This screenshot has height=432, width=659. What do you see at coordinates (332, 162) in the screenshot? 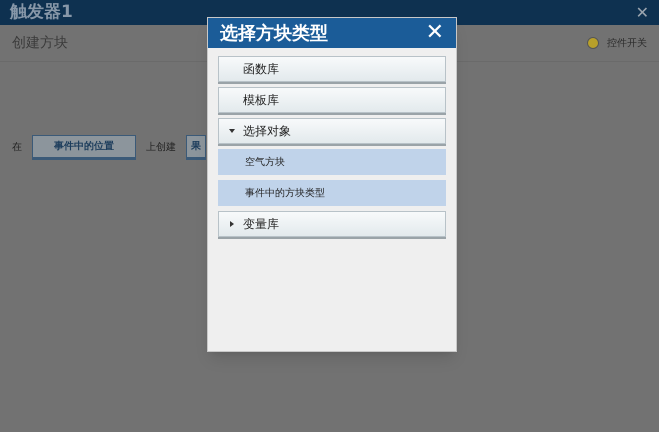
I see `tree-subitem: 空气方块` at bounding box center [332, 162].